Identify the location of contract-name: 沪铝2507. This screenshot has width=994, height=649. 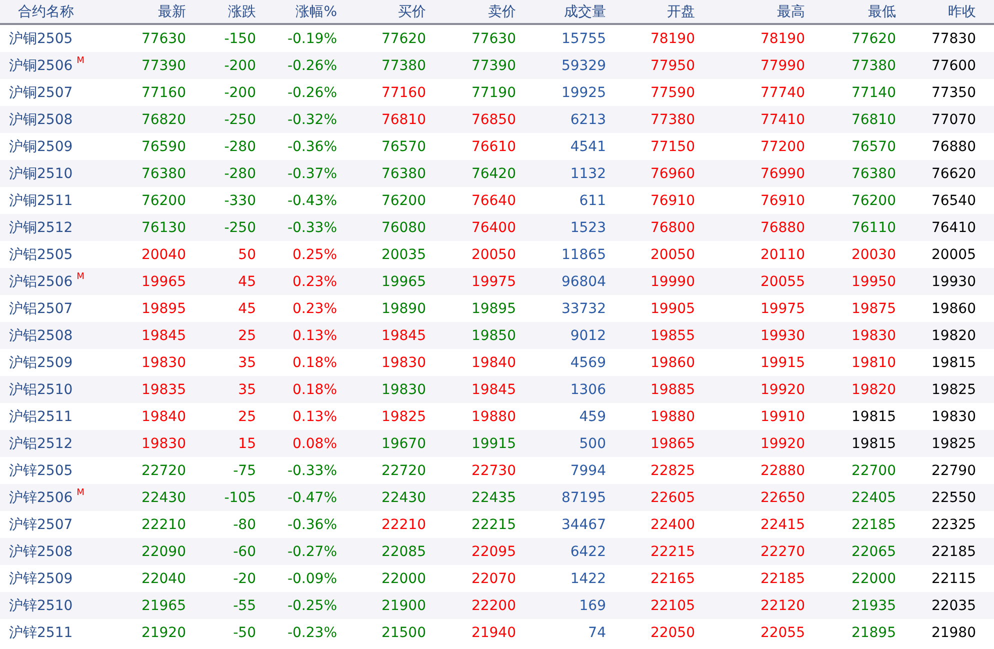
(41, 309).